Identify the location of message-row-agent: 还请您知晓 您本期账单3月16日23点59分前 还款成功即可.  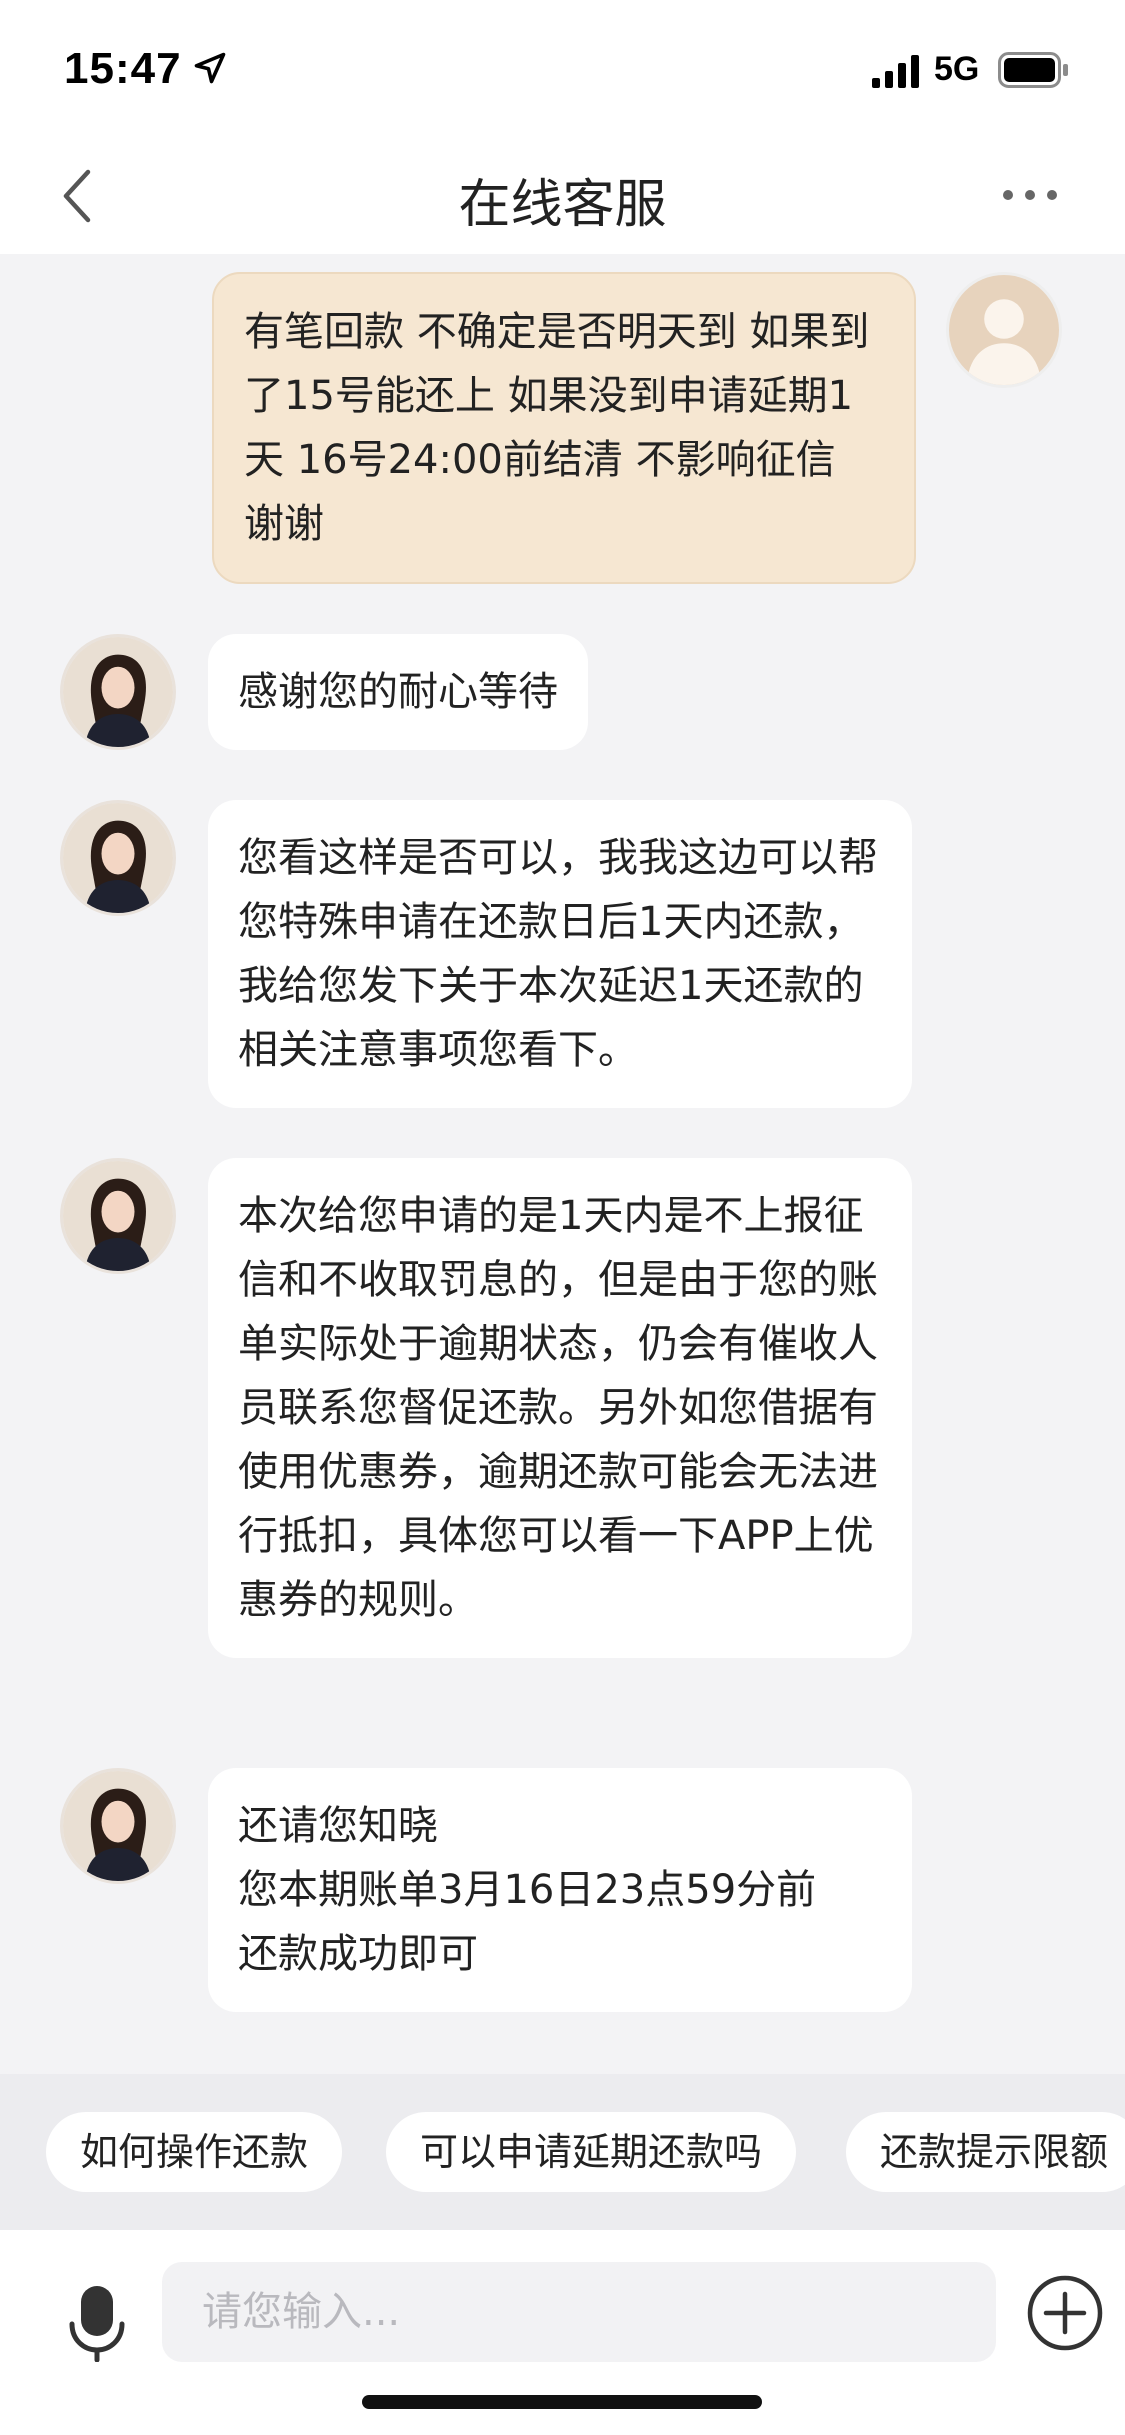
(562, 1893).